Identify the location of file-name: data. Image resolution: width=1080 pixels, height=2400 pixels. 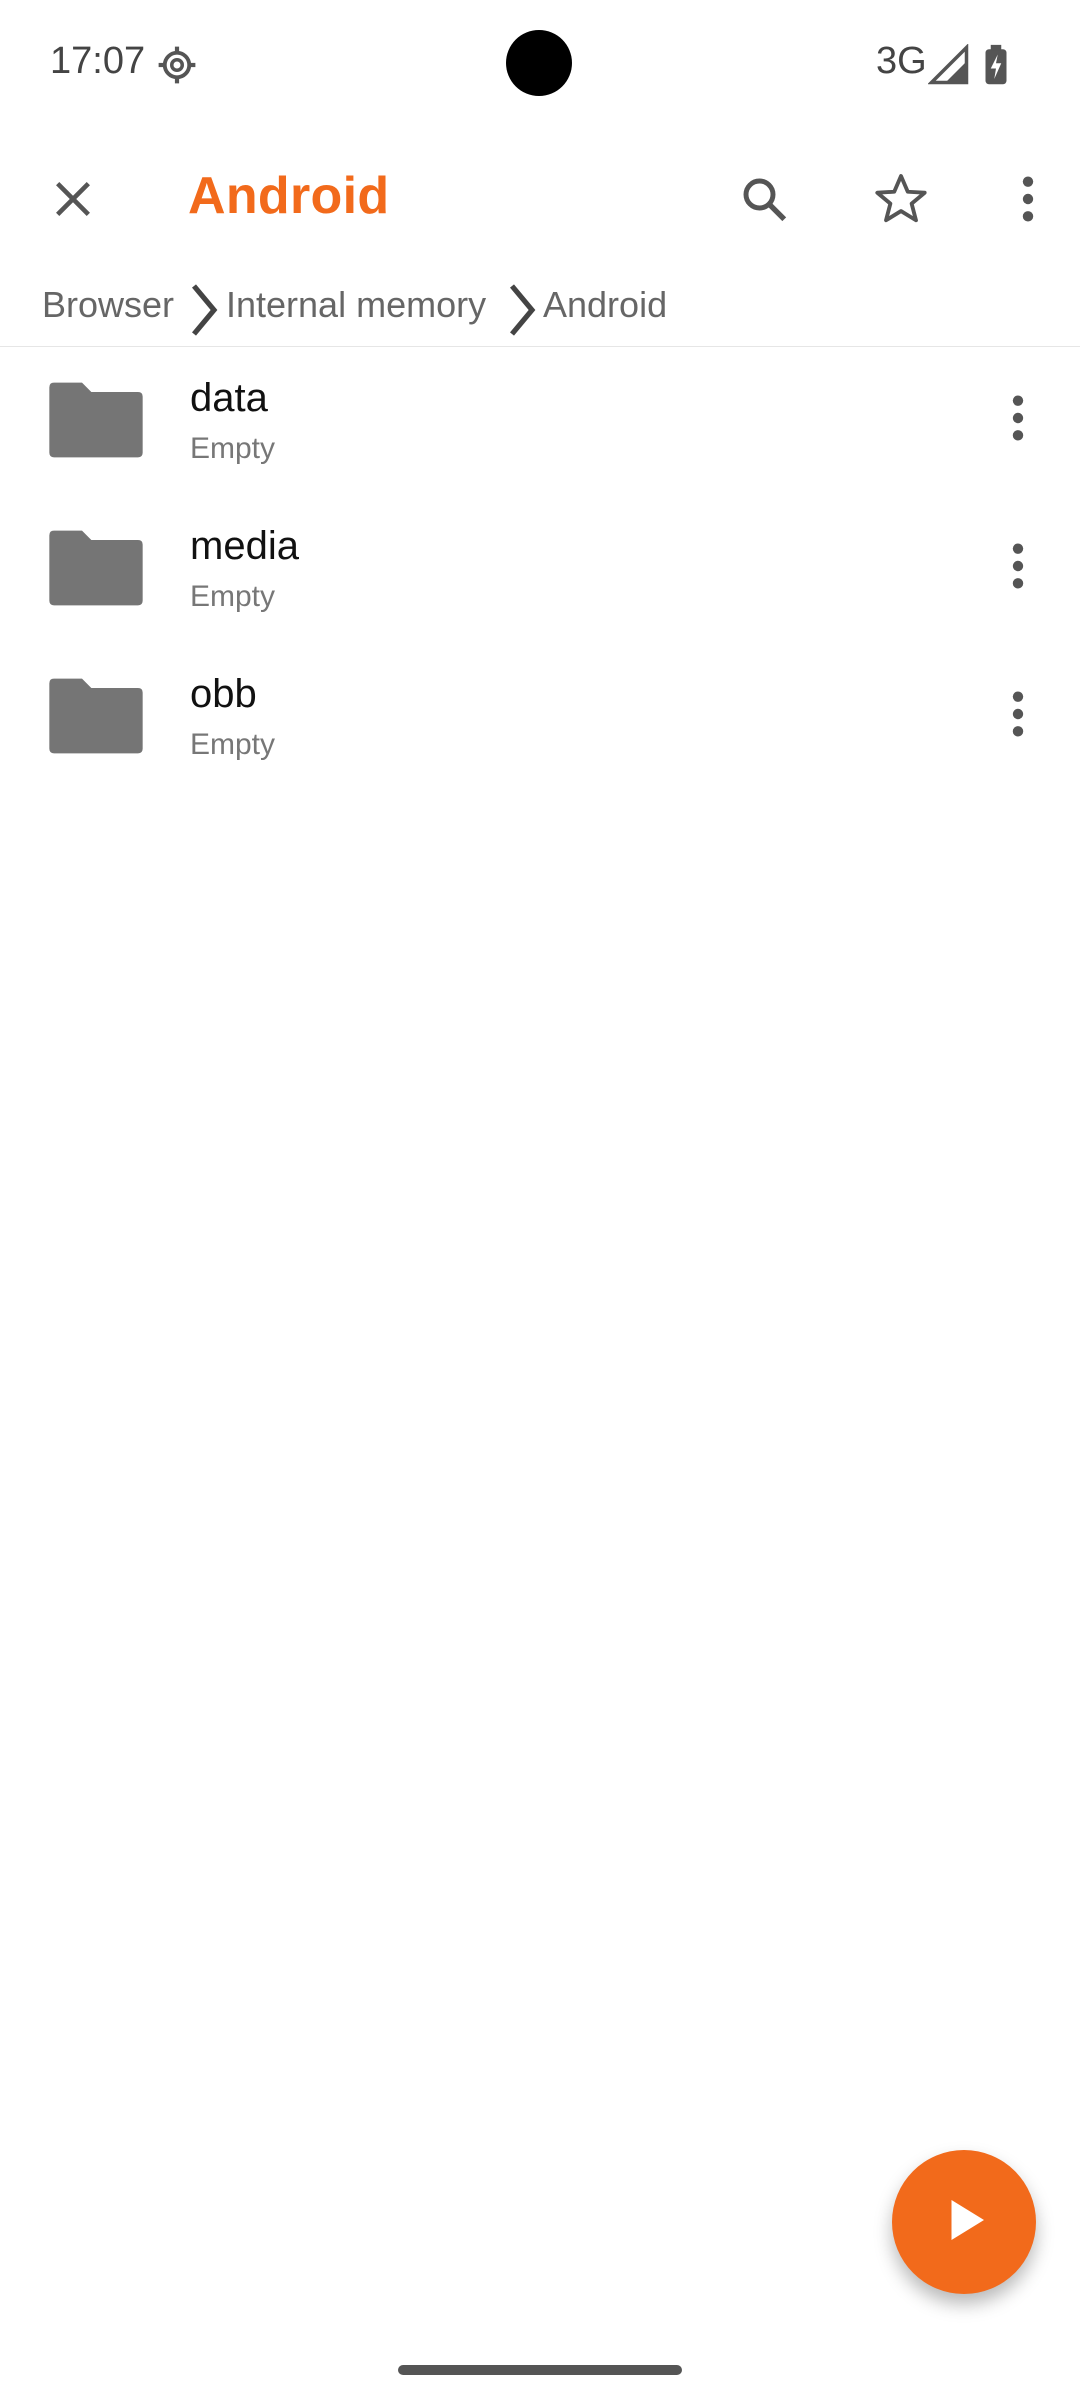
(229, 398).